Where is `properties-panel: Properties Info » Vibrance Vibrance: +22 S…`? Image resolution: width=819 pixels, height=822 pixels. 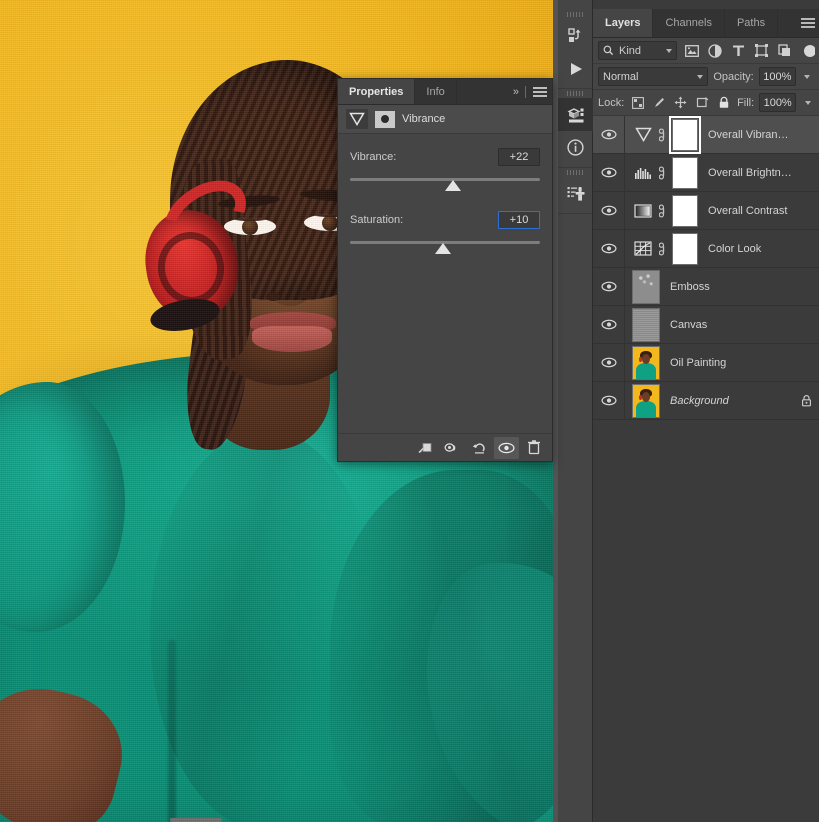 properties-panel: Properties Info » Vibrance Vibrance: +22 S… is located at coordinates (445, 270).